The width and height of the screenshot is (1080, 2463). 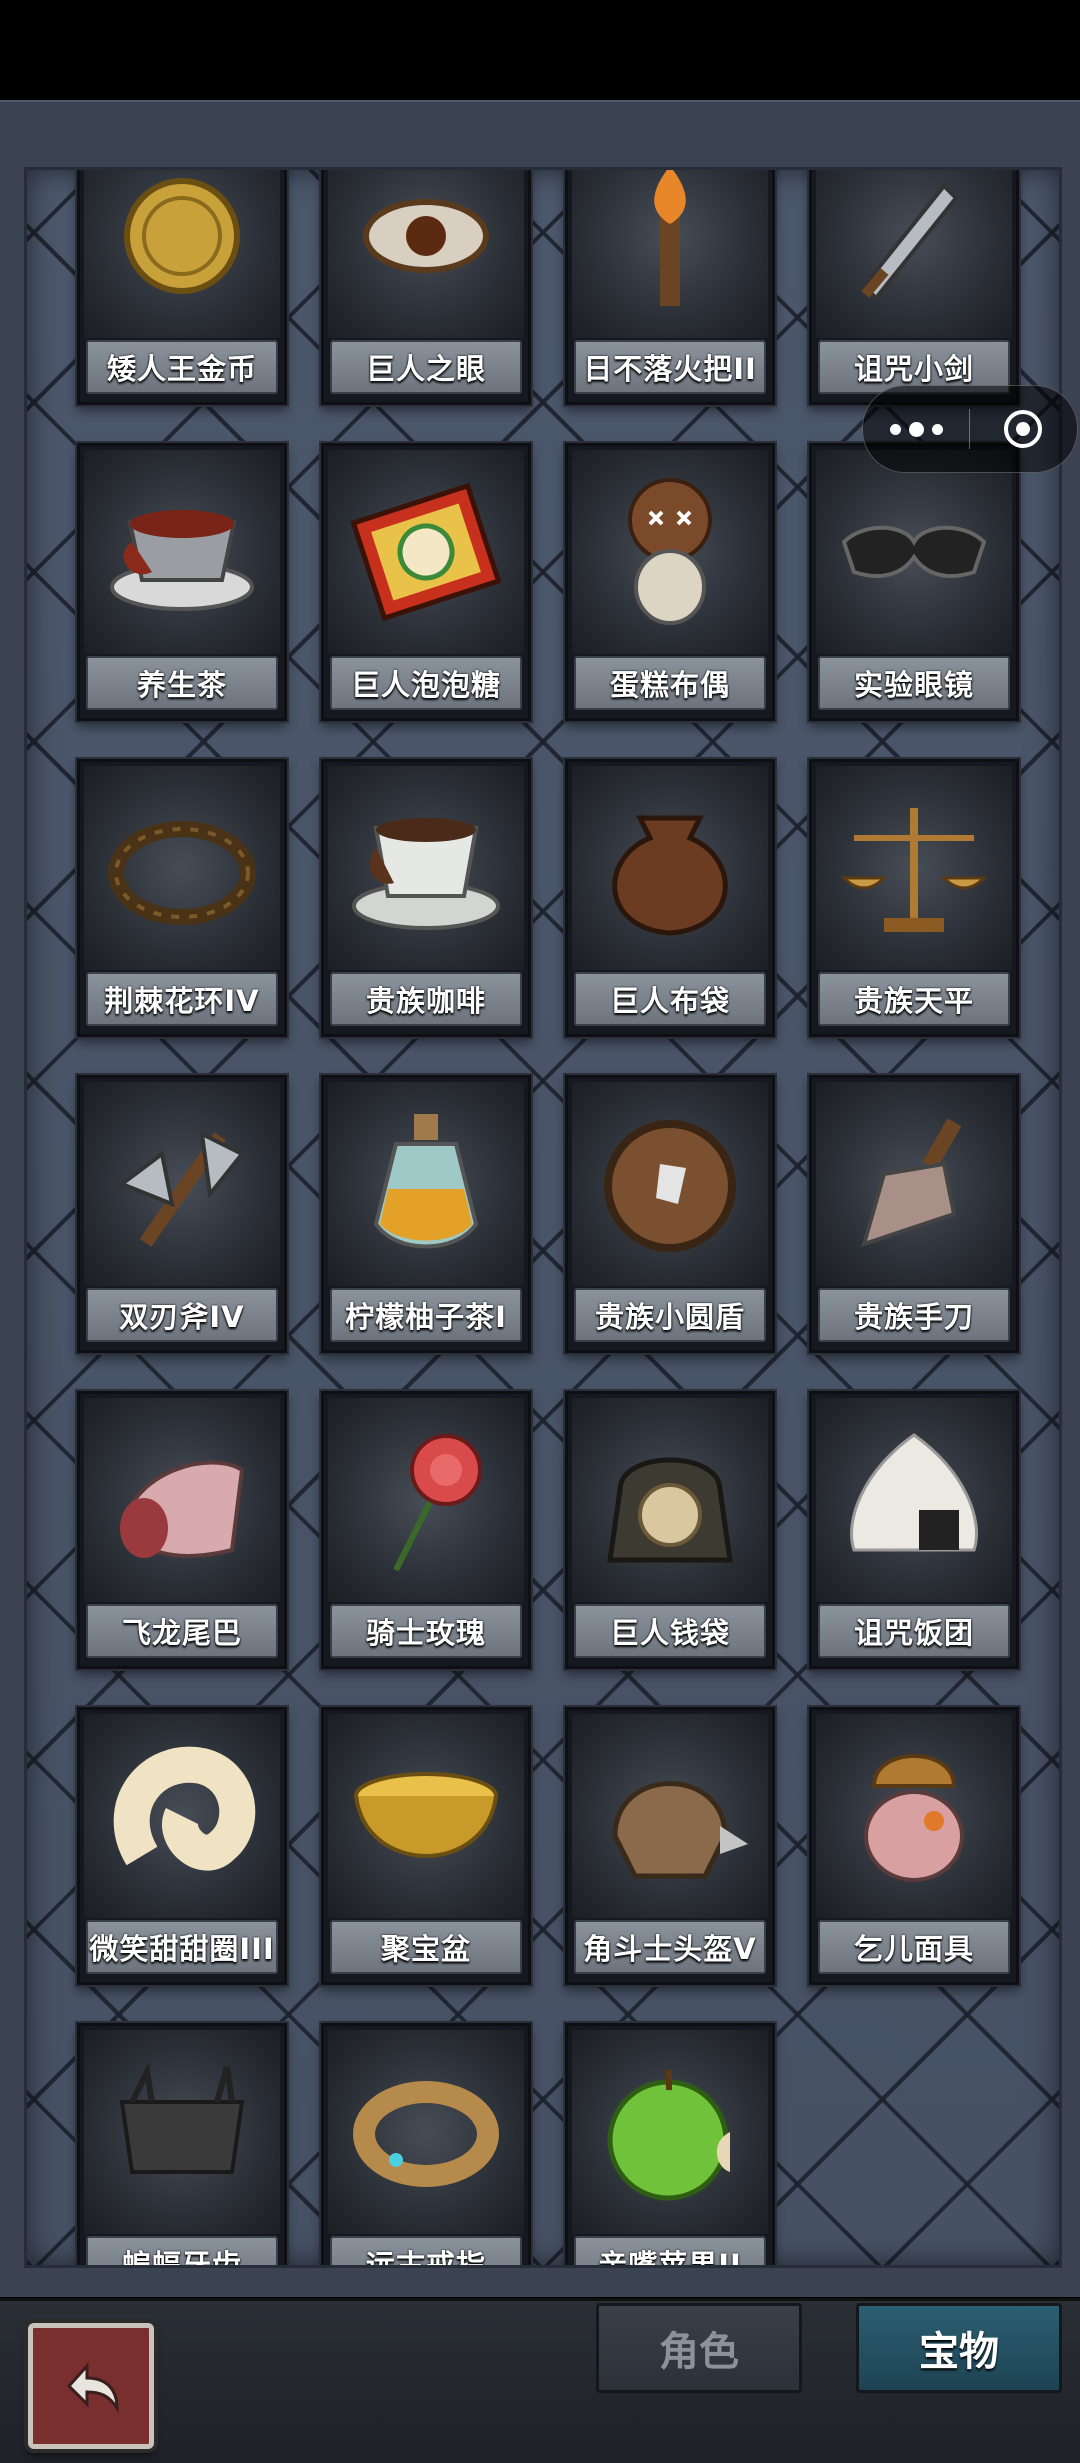 I want to click on treasure-item: 贵族小圆盾, so click(x=670, y=1214).